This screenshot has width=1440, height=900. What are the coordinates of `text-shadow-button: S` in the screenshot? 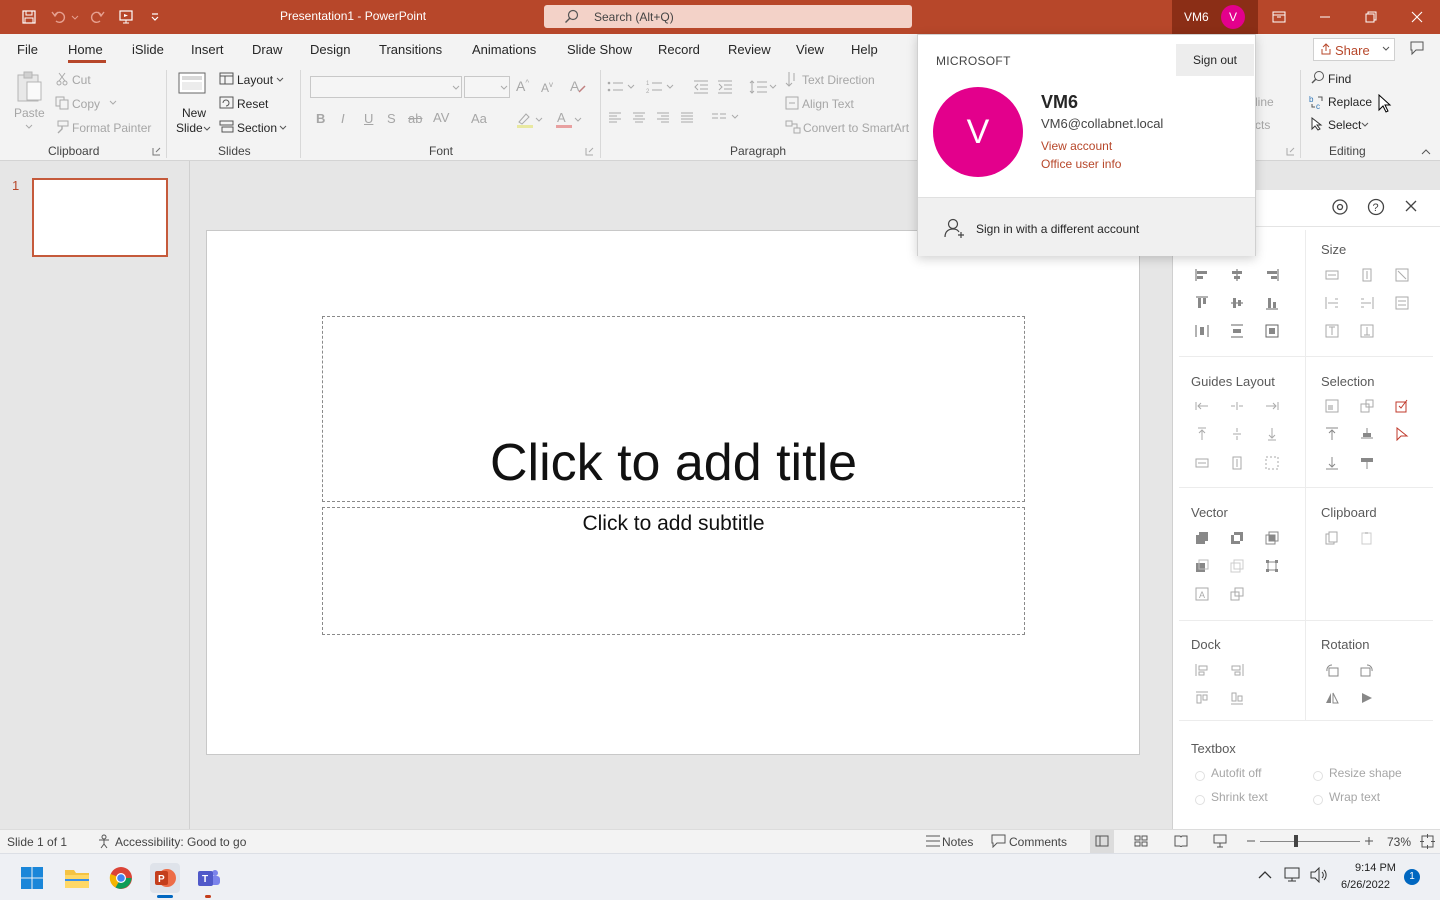 It's located at (391, 118).